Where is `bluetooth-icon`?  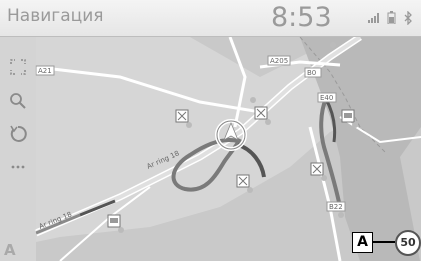
bluetooth-icon is located at coordinates (408, 18).